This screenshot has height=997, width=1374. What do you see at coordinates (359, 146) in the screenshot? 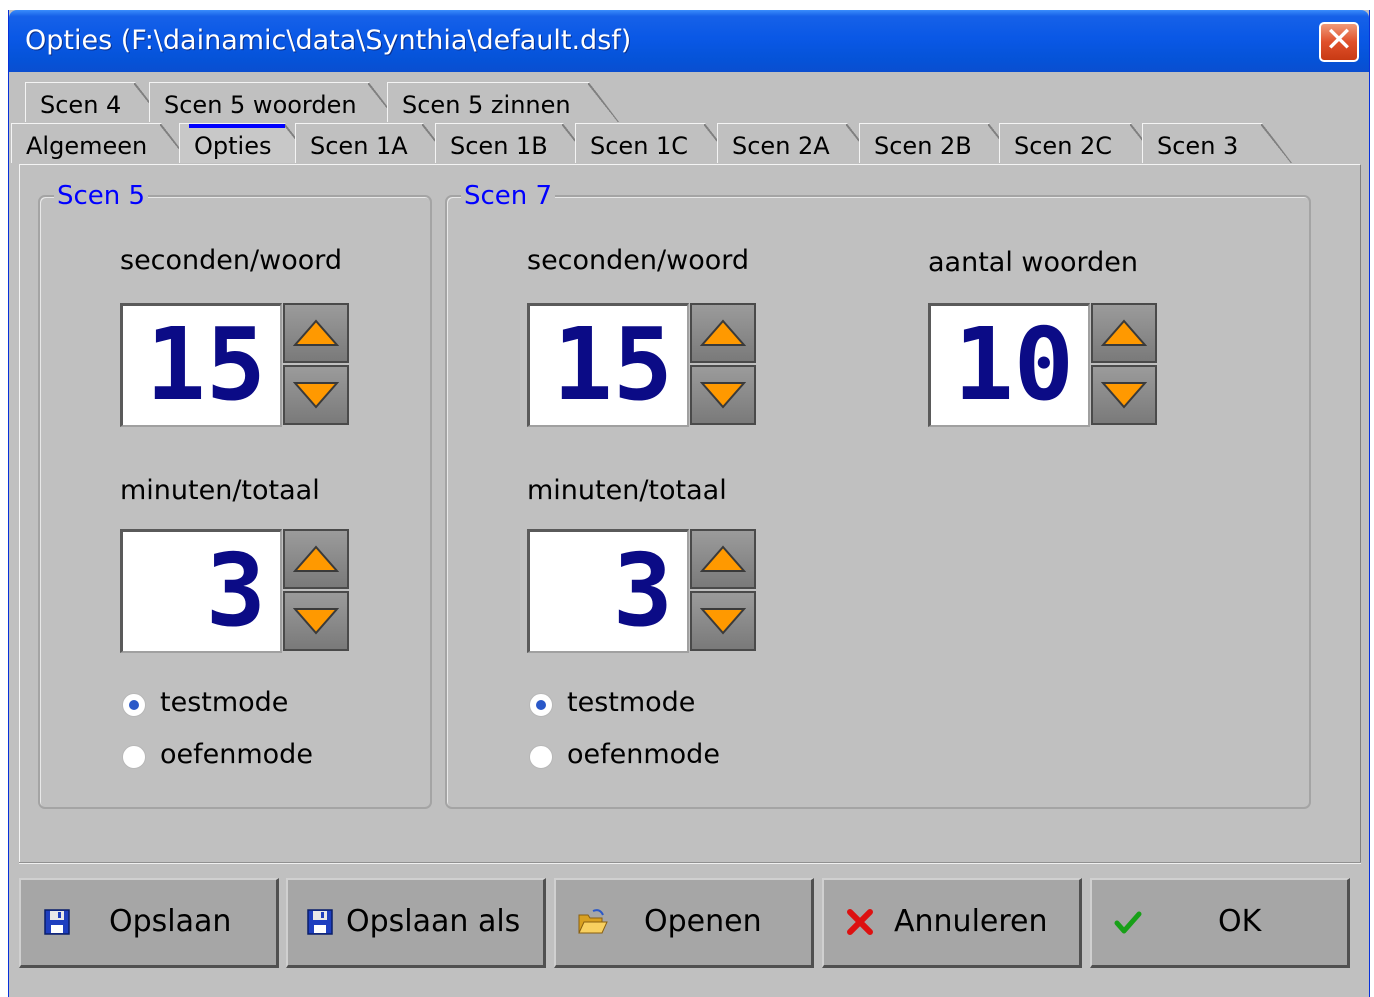
I see `tab-label: Scen 1A` at bounding box center [359, 146].